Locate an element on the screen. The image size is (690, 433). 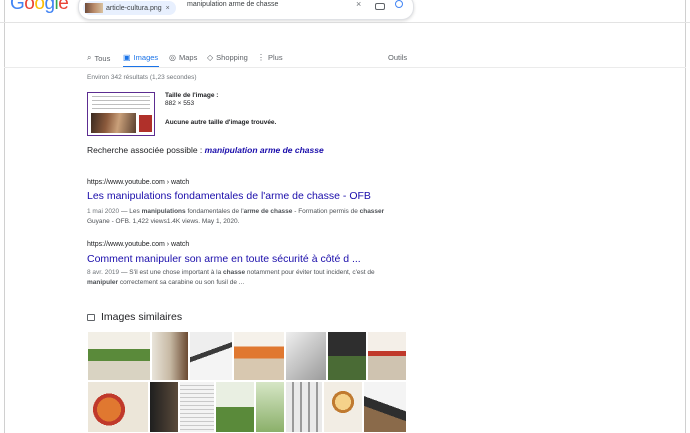
search-icon is located at coordinates (399, 4).